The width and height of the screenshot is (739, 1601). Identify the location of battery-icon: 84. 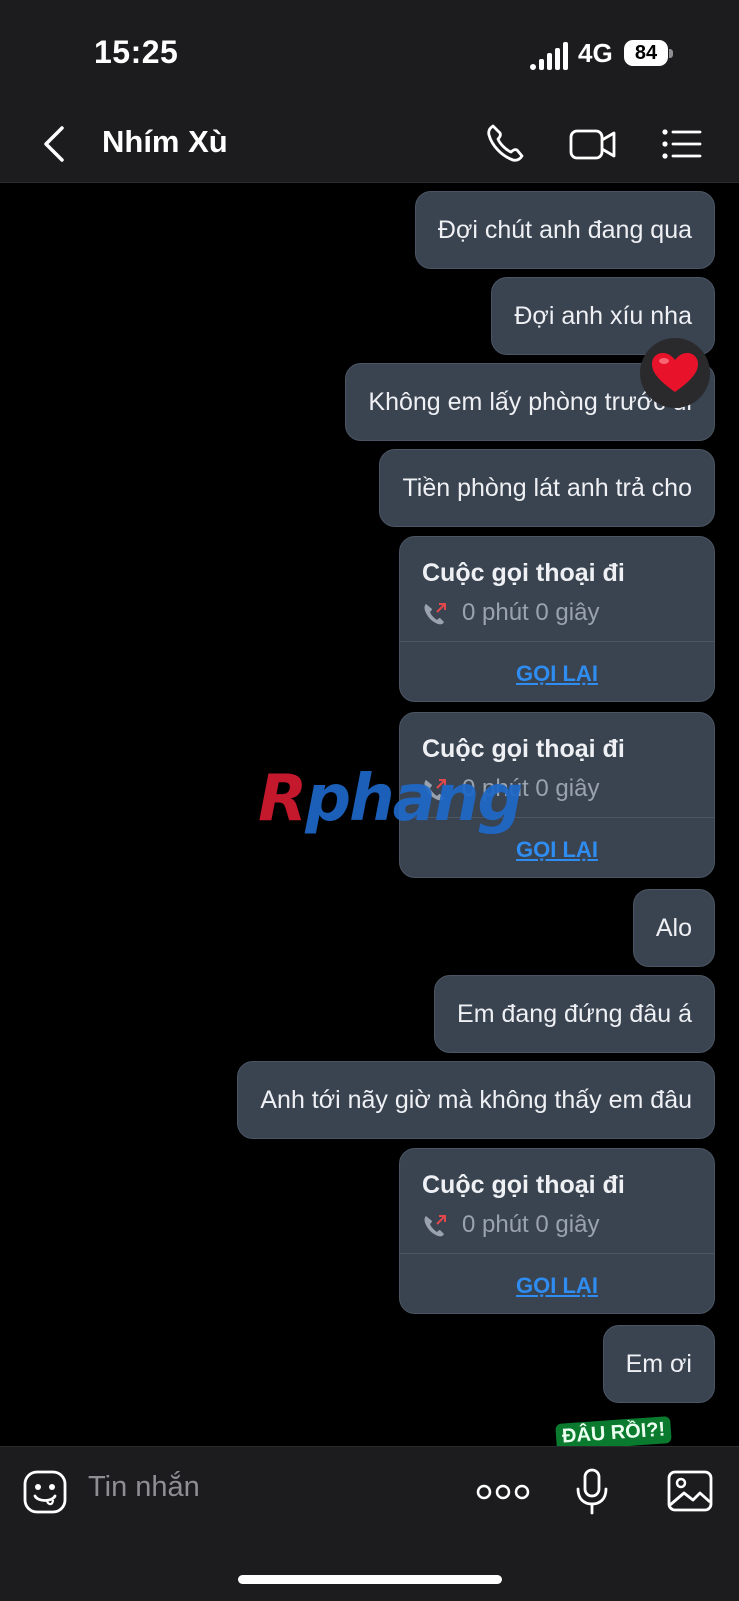
(648, 54).